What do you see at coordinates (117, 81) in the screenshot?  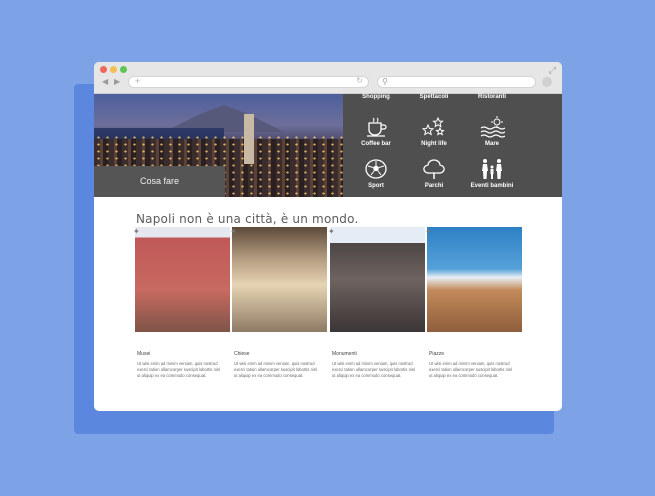 I see `forward-arrow-icon: ▶` at bounding box center [117, 81].